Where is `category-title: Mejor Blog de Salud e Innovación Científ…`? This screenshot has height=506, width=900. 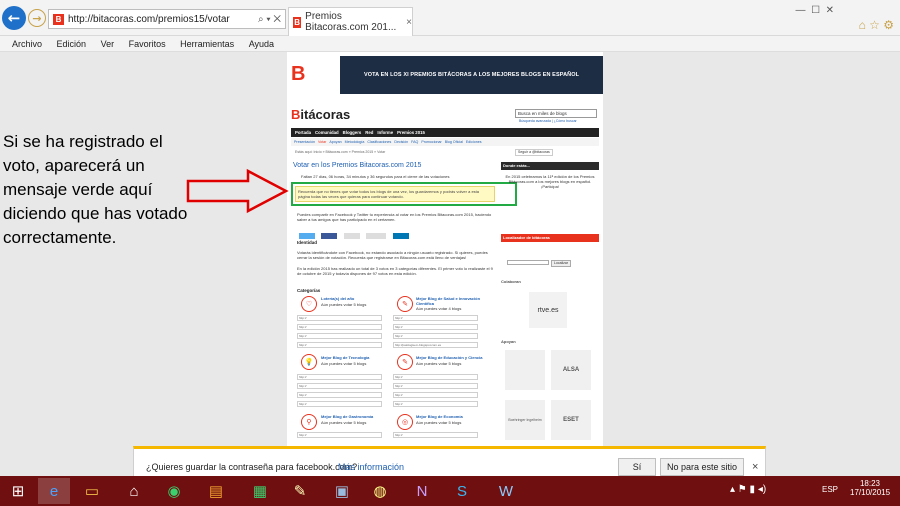 category-title: Mejor Blog de Salud e Innovación Científ… is located at coordinates (451, 301).